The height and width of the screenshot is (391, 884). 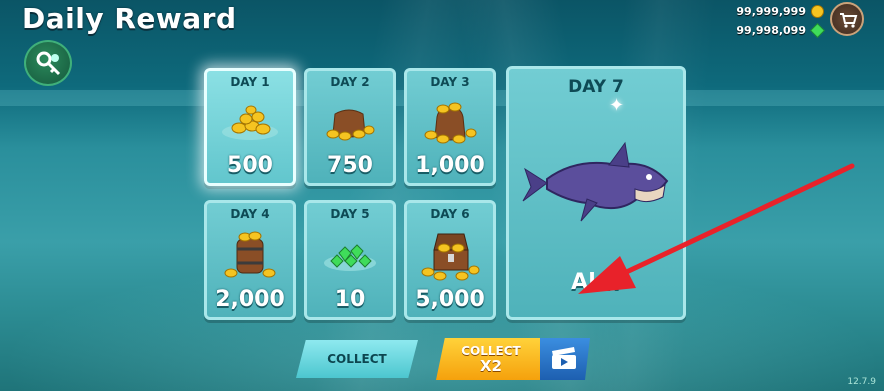 I want to click on shop-button, so click(x=847, y=19).